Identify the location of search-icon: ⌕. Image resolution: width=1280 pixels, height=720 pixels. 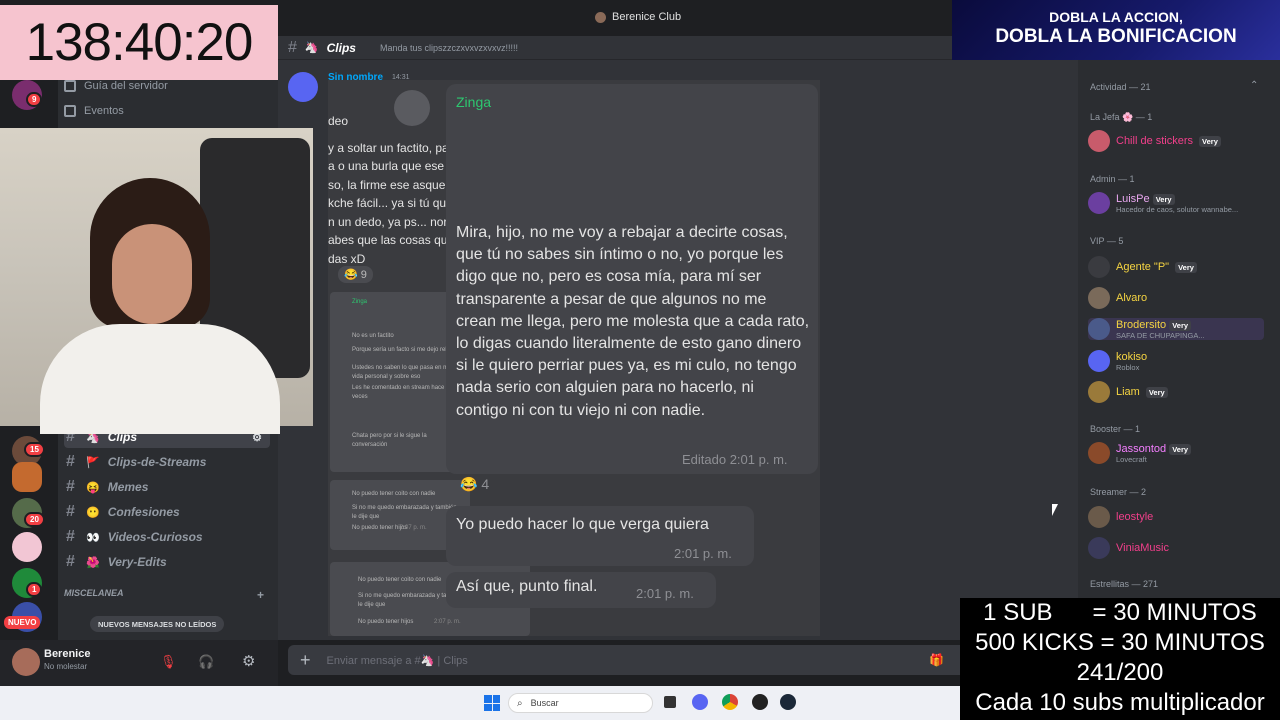
(520, 703).